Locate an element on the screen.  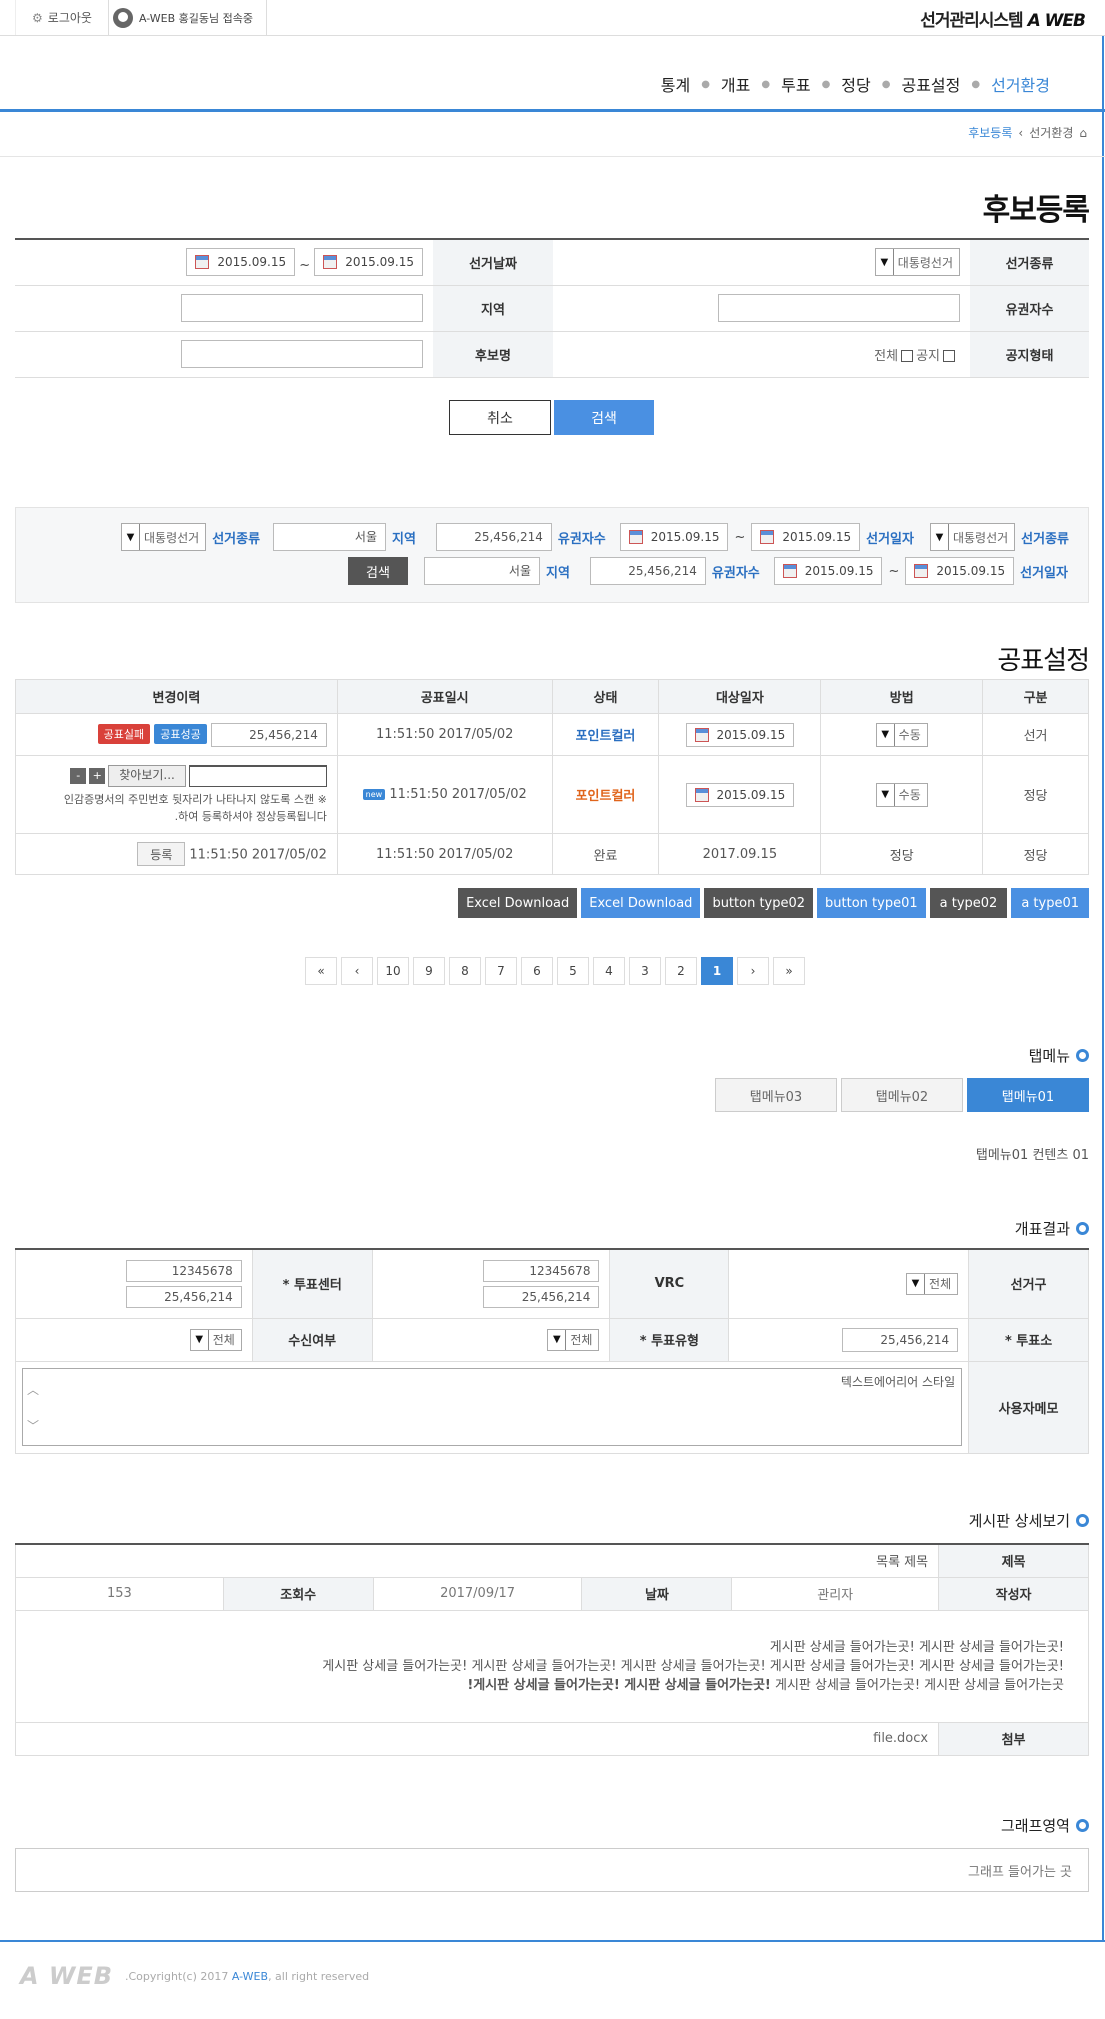
election-type-select: ▼ 대통령선거 is located at coordinates (917, 262).